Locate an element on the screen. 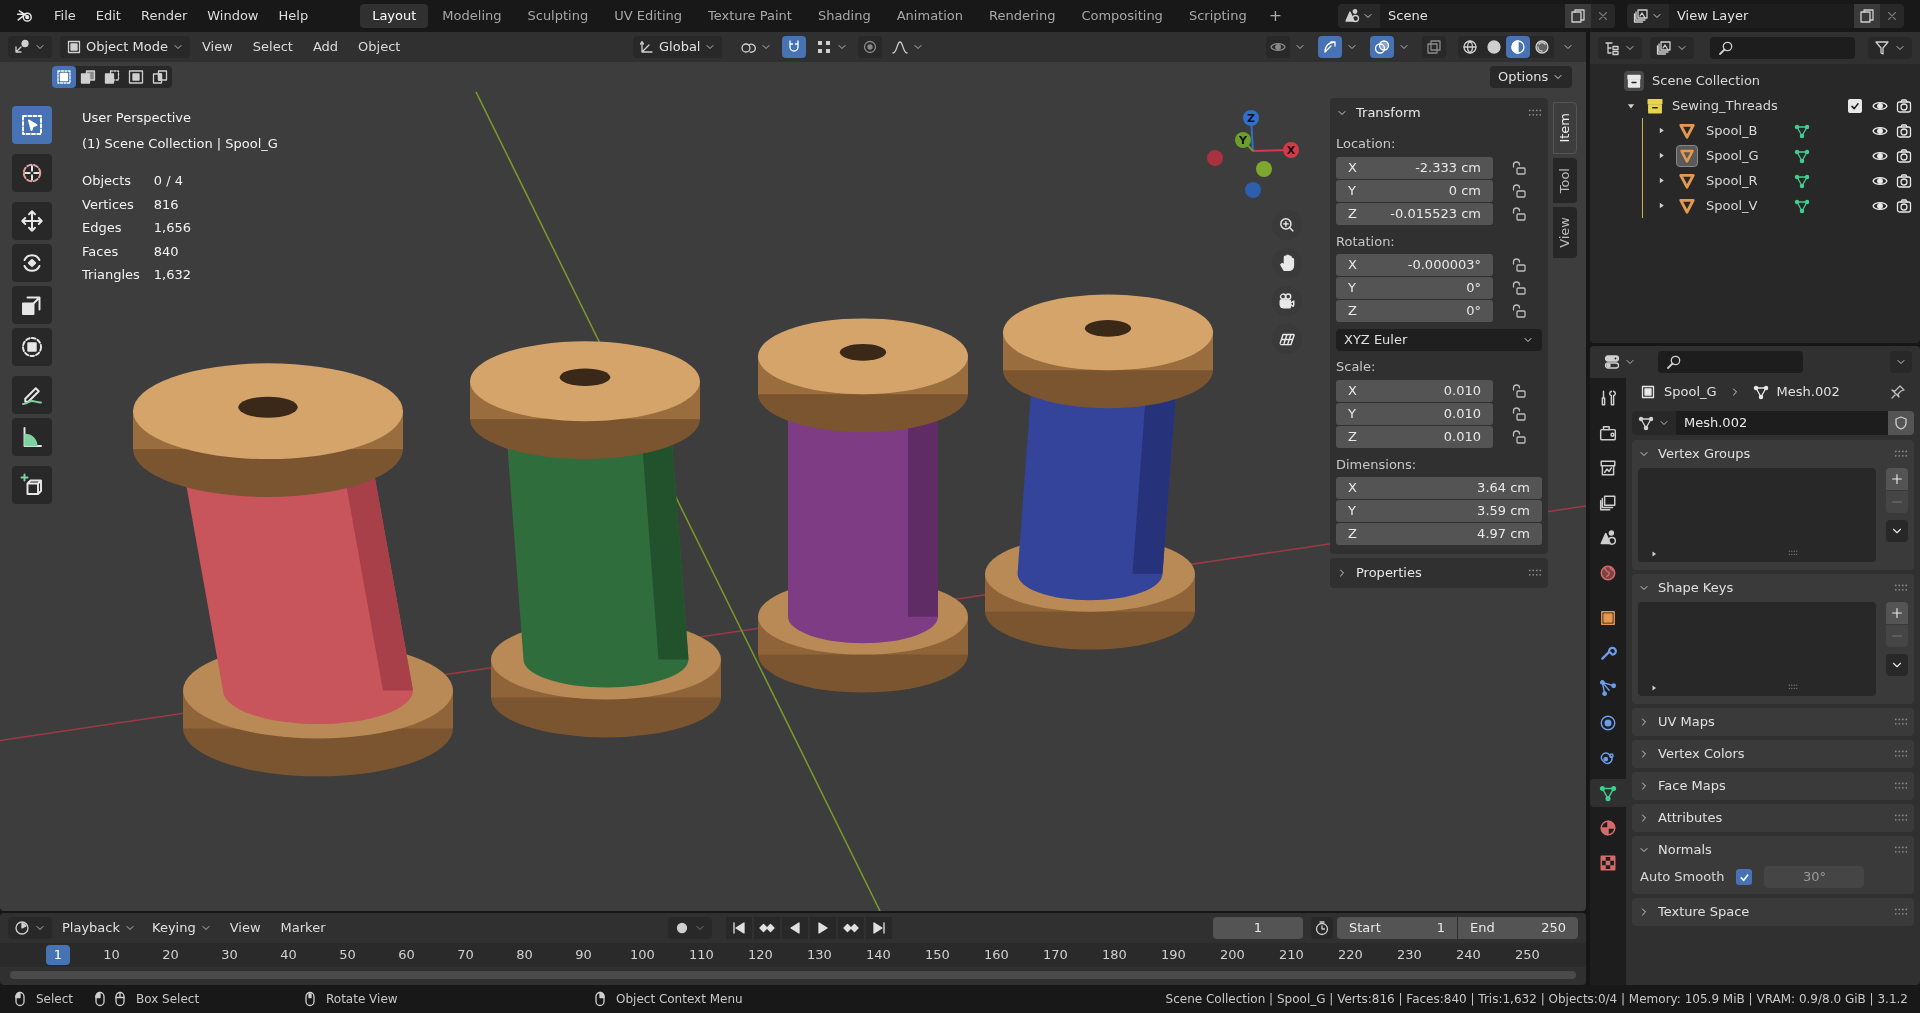 The image size is (1920, 1013). add-workspace-button: + is located at coordinates (1275, 16).